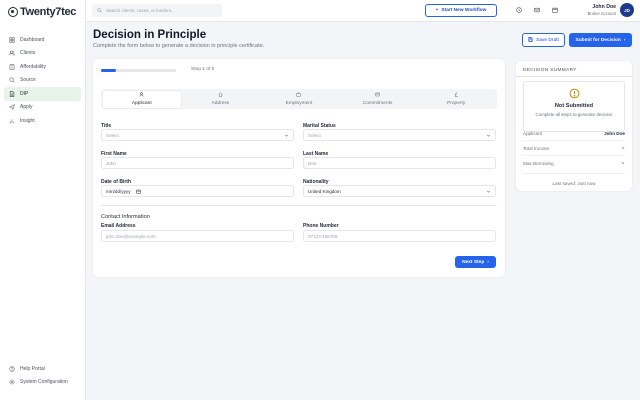  Describe the element at coordinates (299, 205) in the screenshot. I see `section-divider` at that location.